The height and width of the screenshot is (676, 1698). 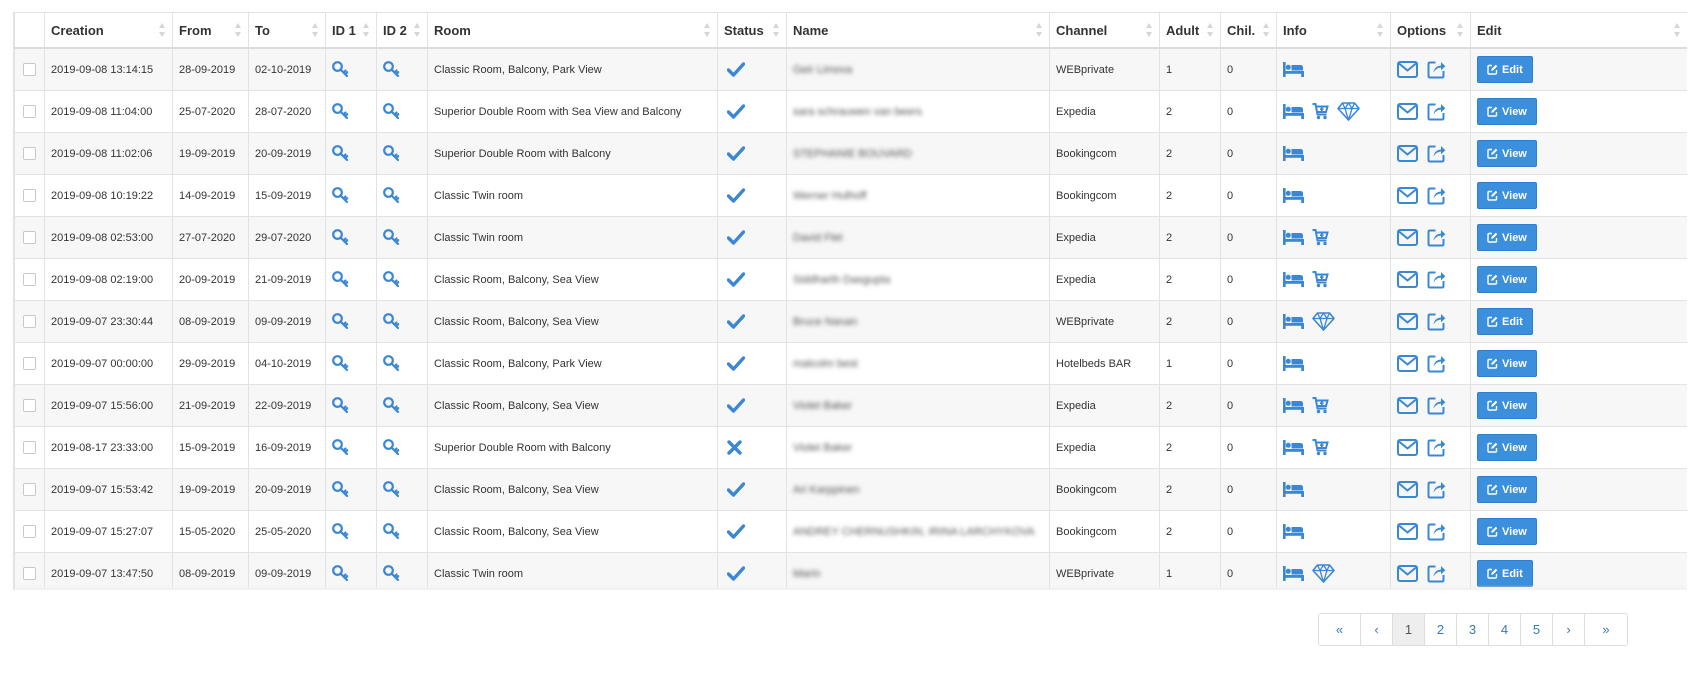 What do you see at coordinates (752, 30) in the screenshot?
I see `column-header-status: Status` at bounding box center [752, 30].